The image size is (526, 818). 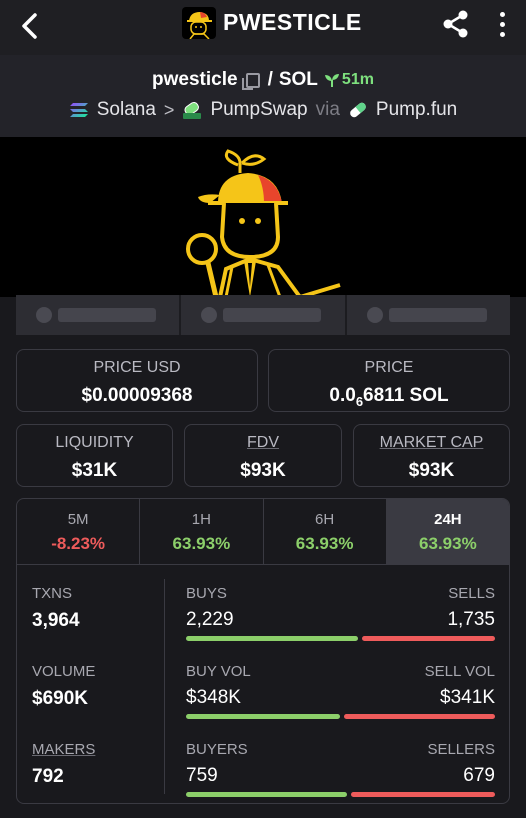 What do you see at coordinates (137, 380) in the screenshot?
I see `price-usd-card: PRICE USD $0.00009368` at bounding box center [137, 380].